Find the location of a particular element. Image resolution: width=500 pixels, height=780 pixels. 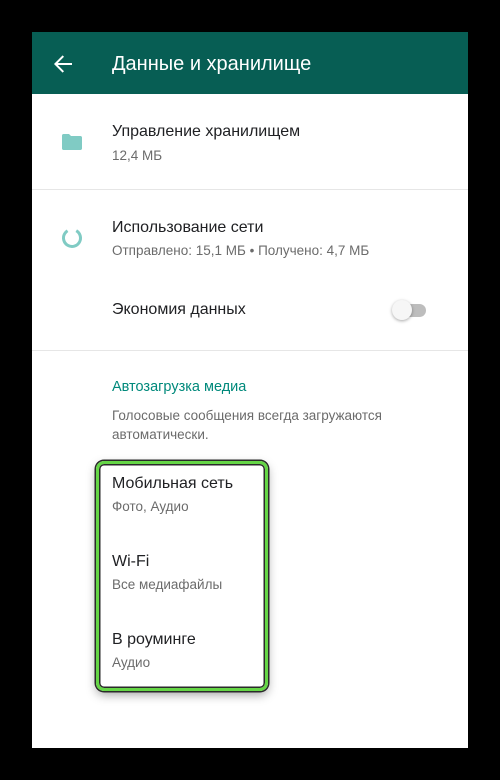

data-usage-icon is located at coordinates (72, 238).